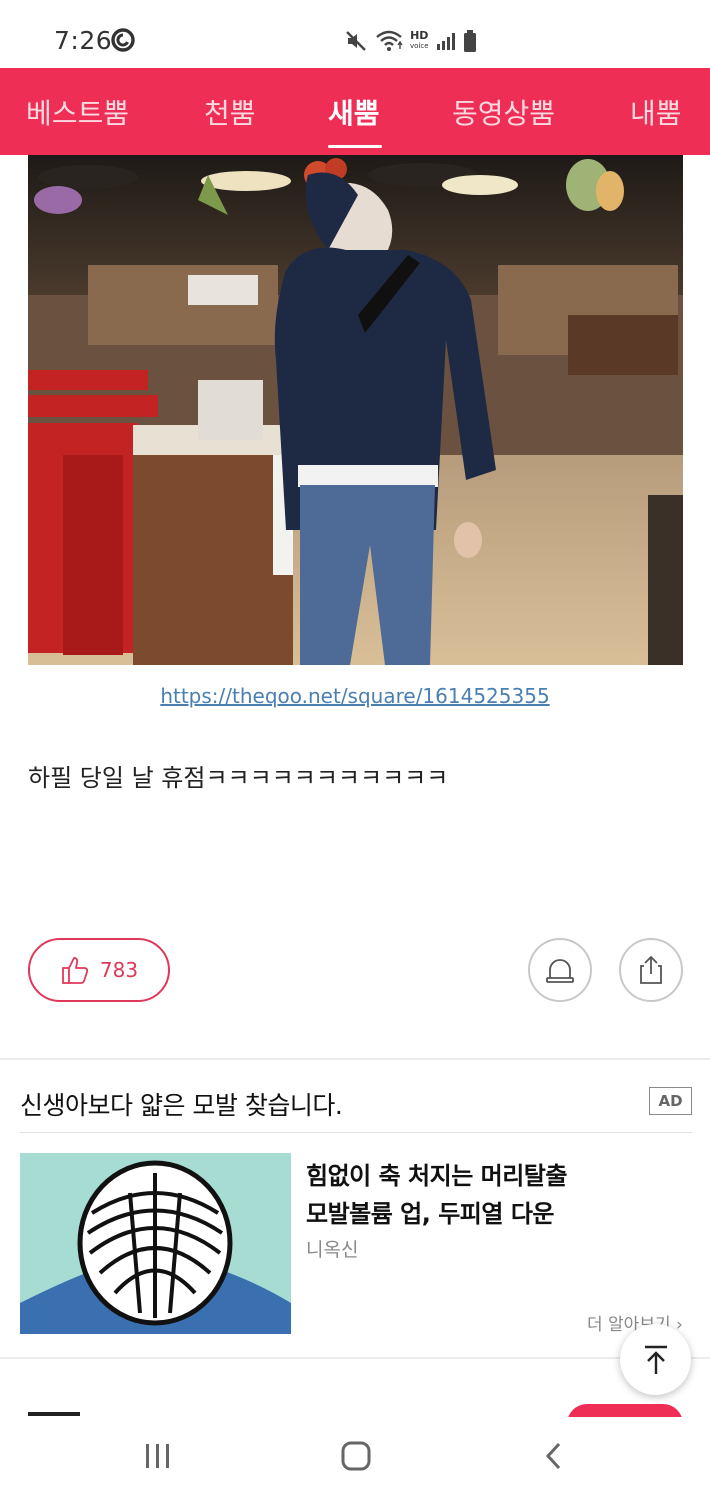  What do you see at coordinates (554, 1456) in the screenshot?
I see `back-icon` at bounding box center [554, 1456].